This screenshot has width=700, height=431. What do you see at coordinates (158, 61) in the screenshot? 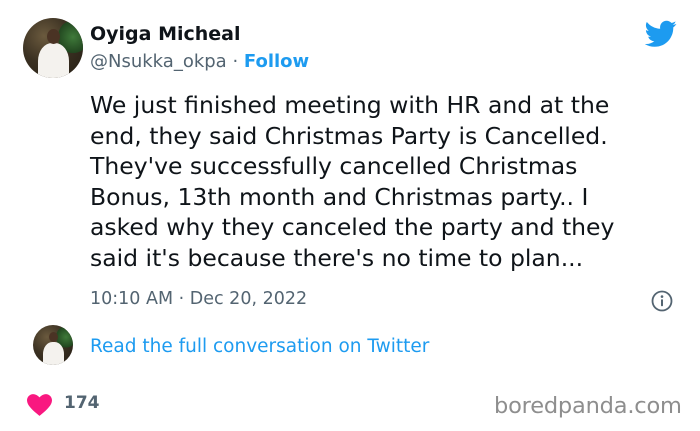
I see `author-handle: @Nsukka_okpa` at bounding box center [158, 61].